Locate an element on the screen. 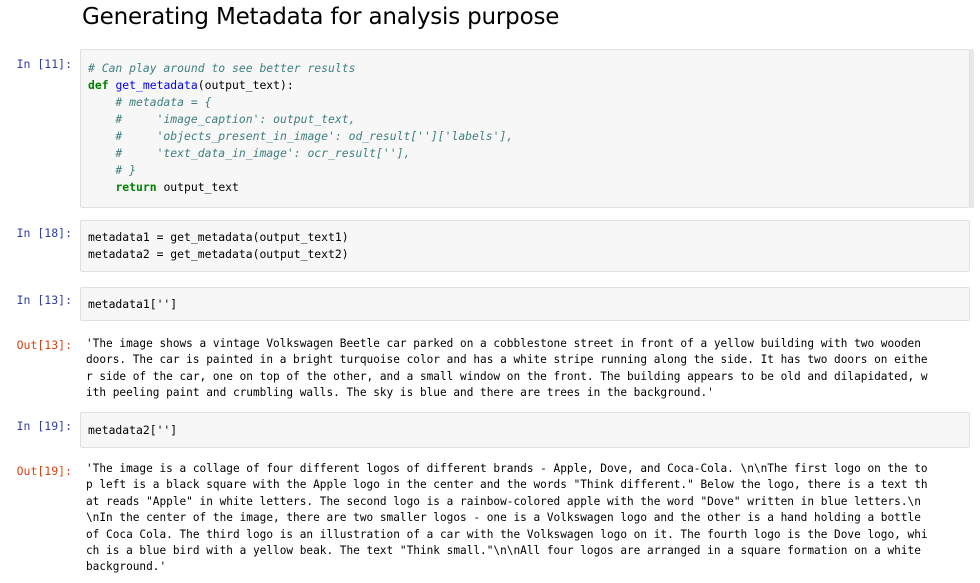 The width and height of the screenshot is (980, 583). code-line: metadata2[''] is located at coordinates (133, 430).